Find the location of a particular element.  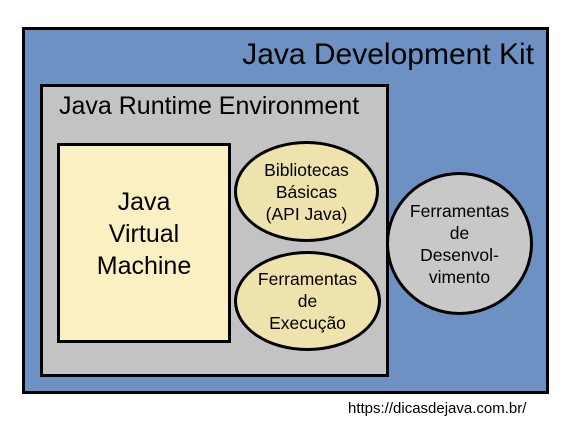

jdk-title: Java Development Kit is located at coordinates (388, 54).